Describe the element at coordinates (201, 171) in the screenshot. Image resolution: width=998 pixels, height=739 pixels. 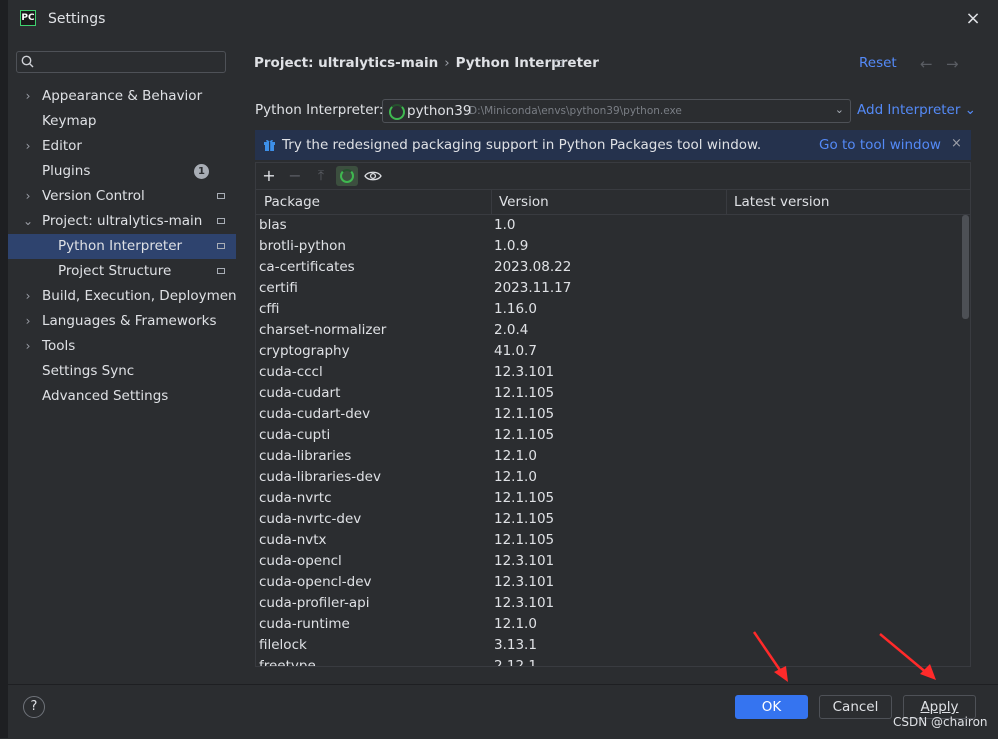
I see `updates-badge: 1` at that location.